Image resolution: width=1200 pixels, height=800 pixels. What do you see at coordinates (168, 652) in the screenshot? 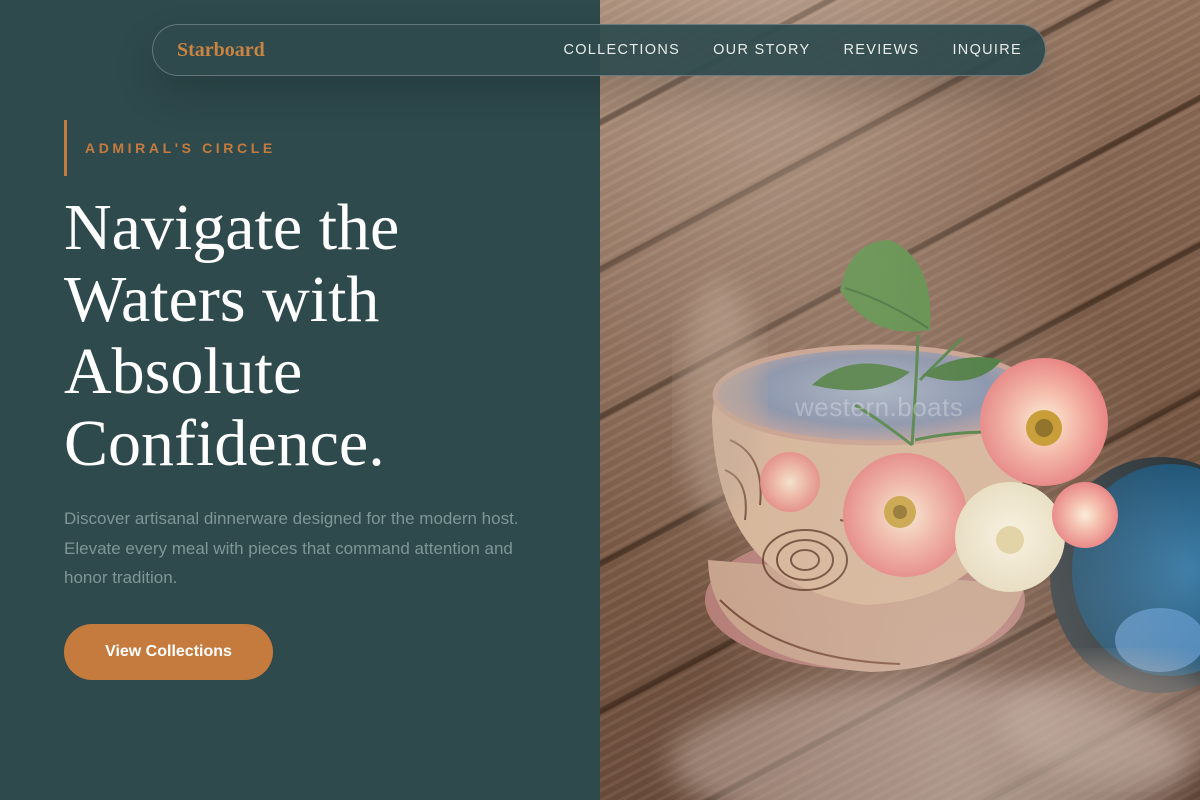
I see `view-collections-button: View Collections` at bounding box center [168, 652].